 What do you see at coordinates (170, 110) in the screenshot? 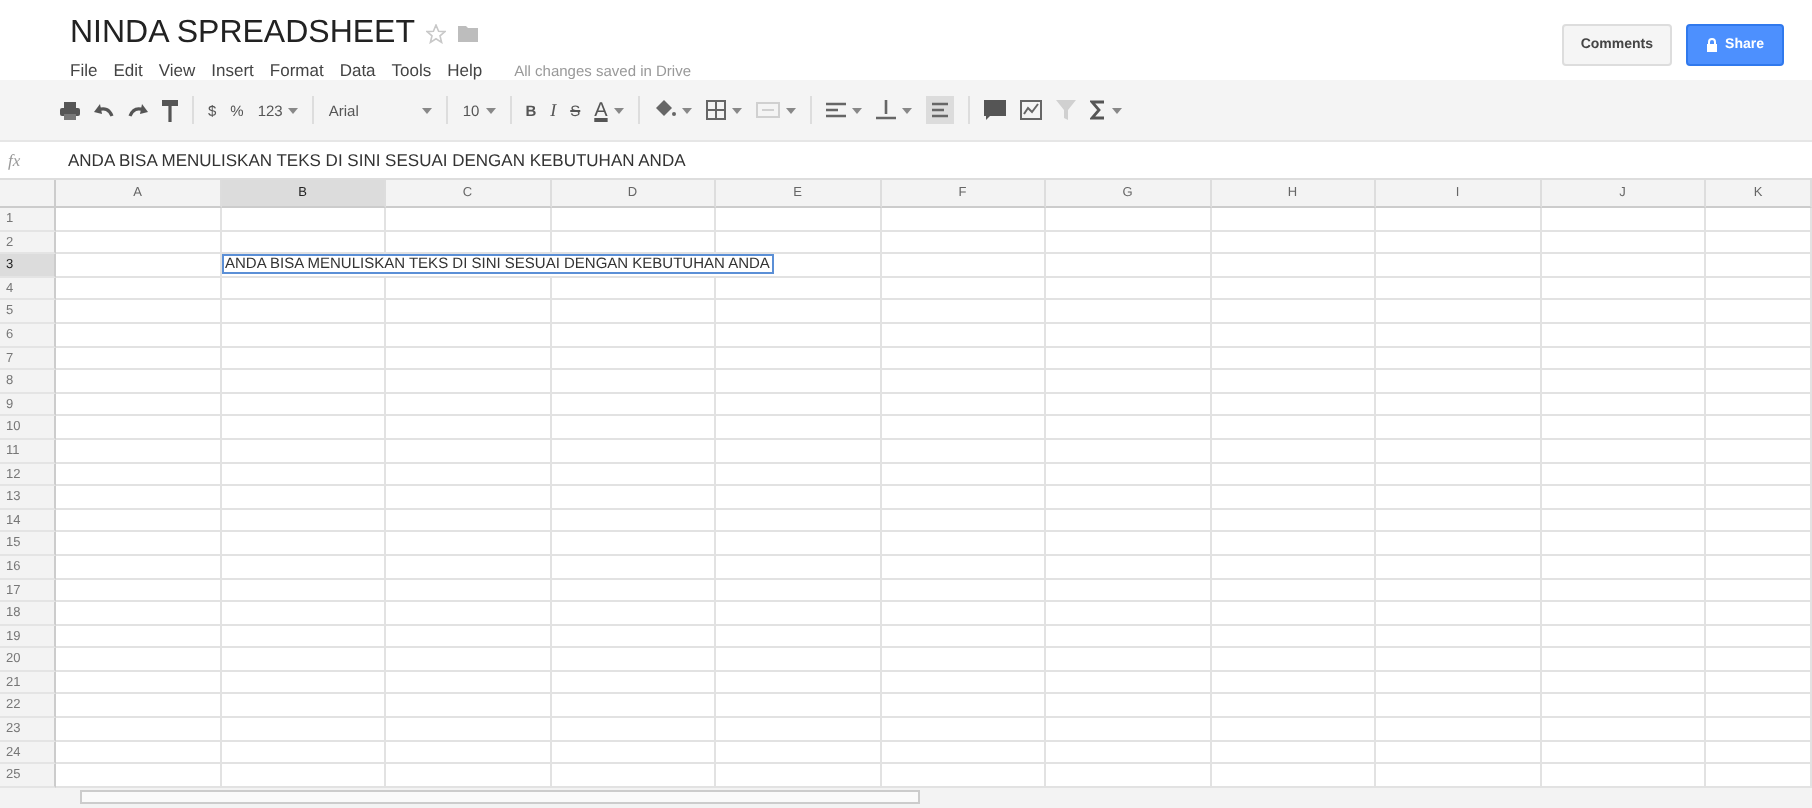
I see `paint-roller-icon` at bounding box center [170, 110].